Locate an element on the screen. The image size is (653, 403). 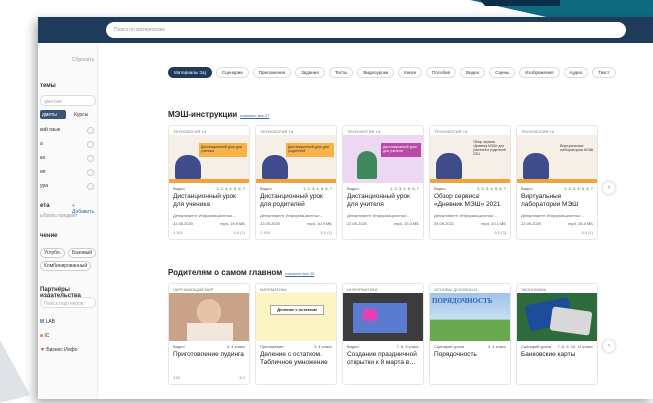
views-count: 215 is located at coordinates (176, 377).